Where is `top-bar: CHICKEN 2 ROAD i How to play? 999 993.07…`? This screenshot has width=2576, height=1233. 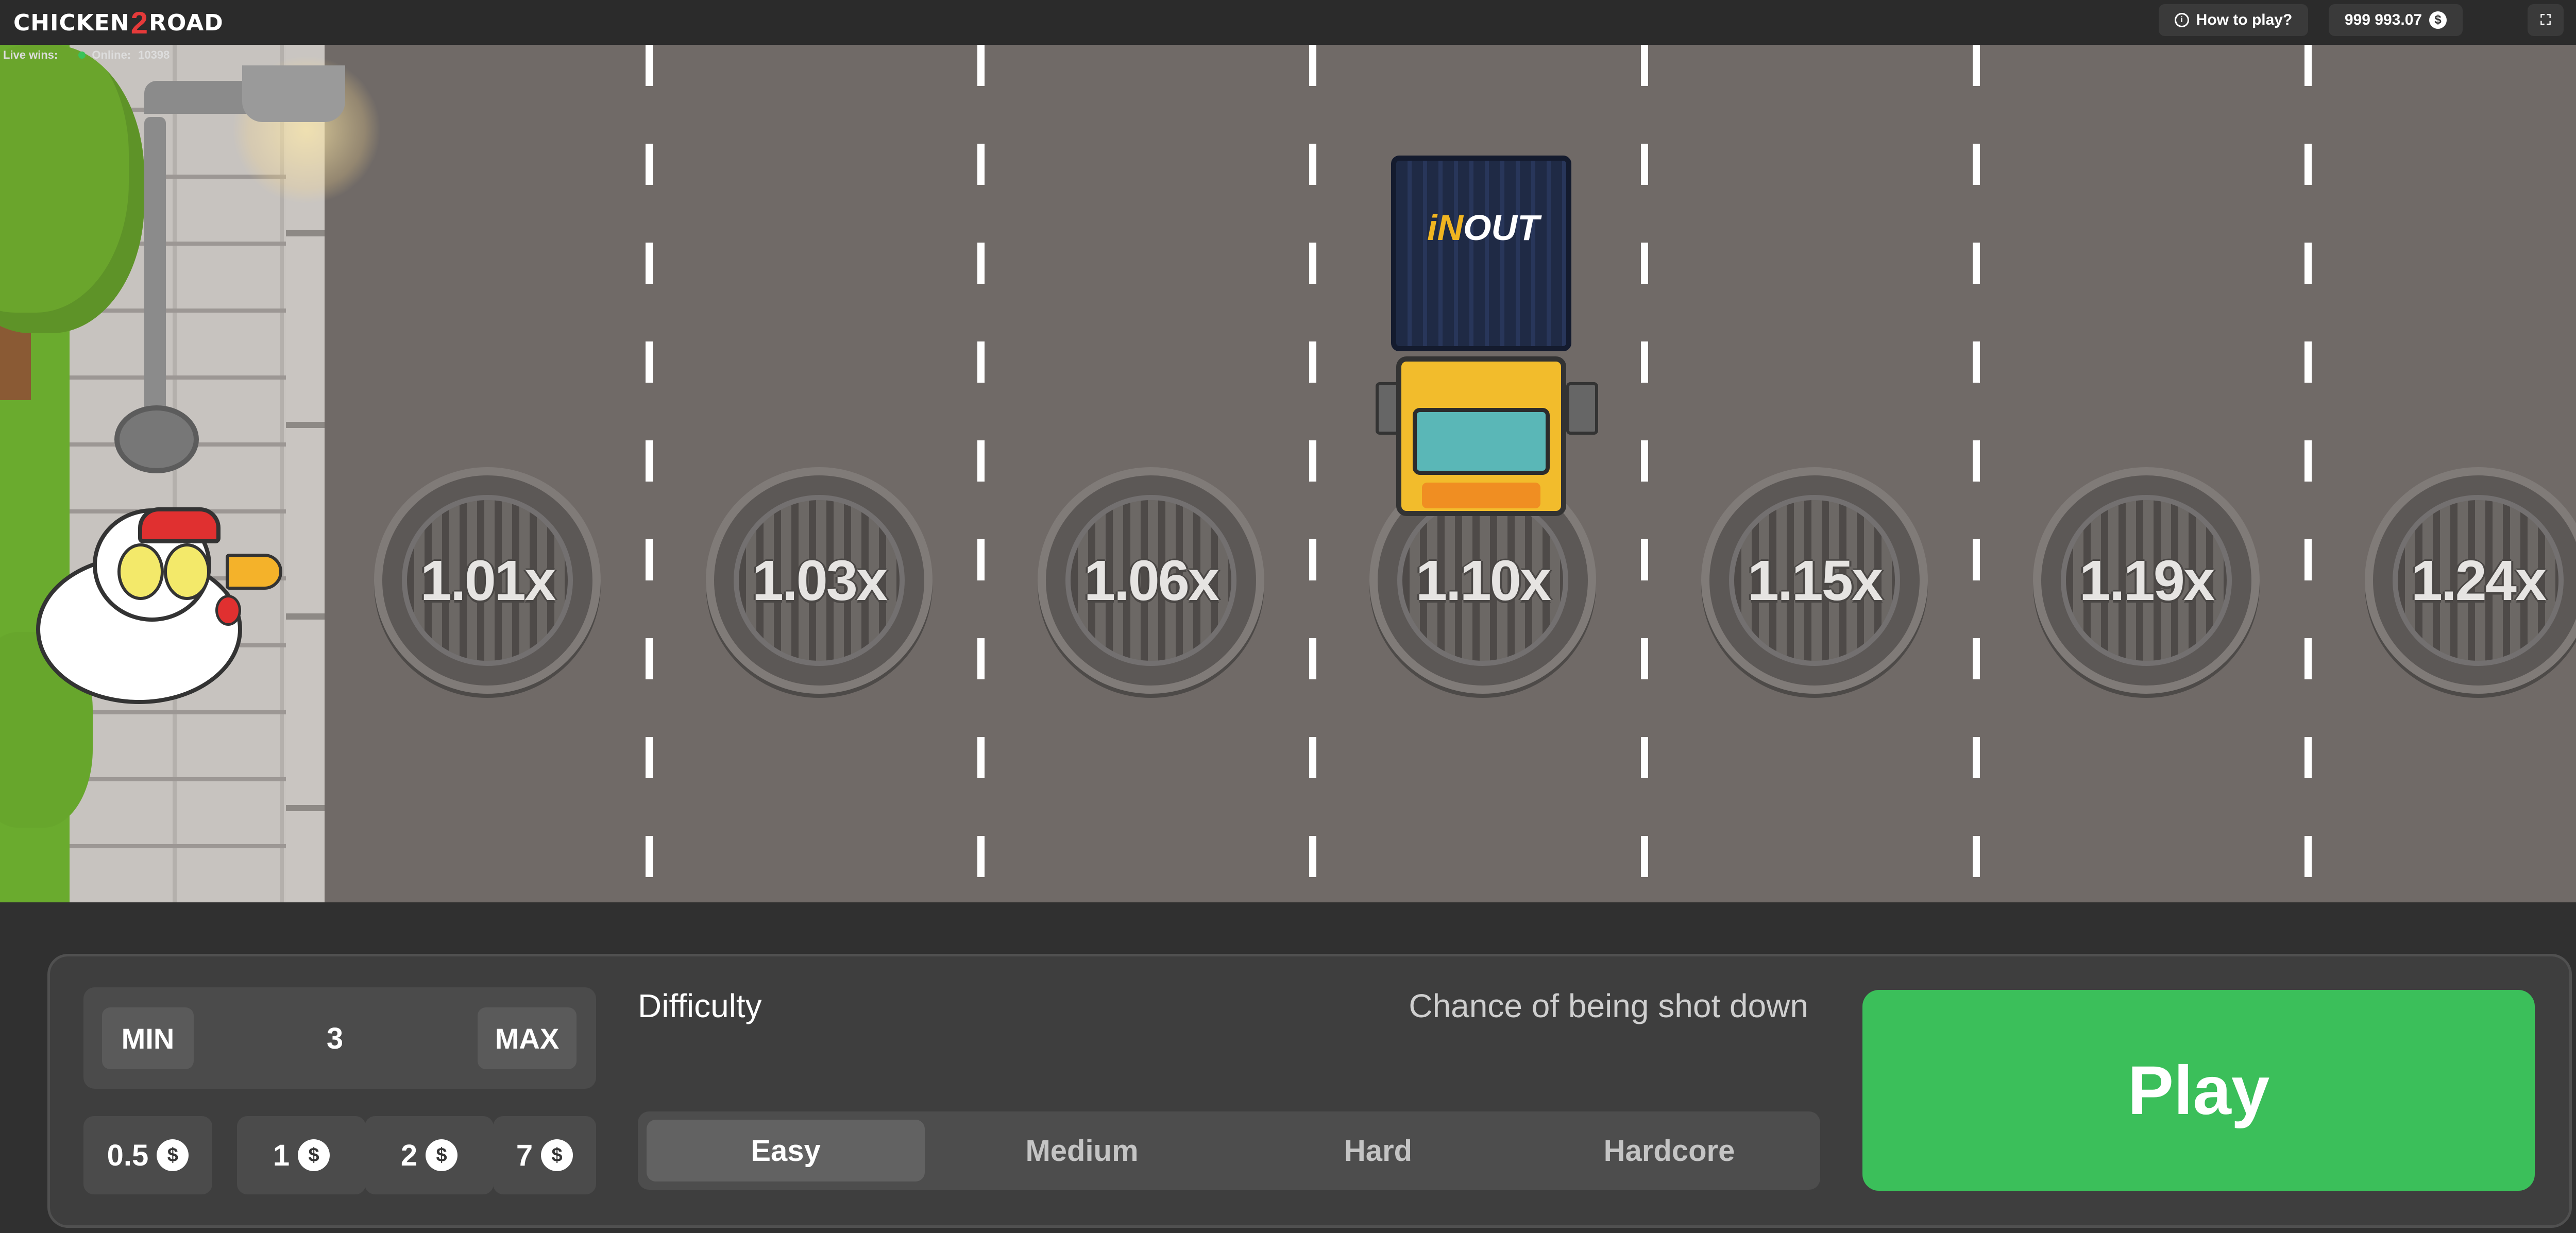
top-bar: CHICKEN 2 ROAD i How to play? 999 993.07… is located at coordinates (1288, 22).